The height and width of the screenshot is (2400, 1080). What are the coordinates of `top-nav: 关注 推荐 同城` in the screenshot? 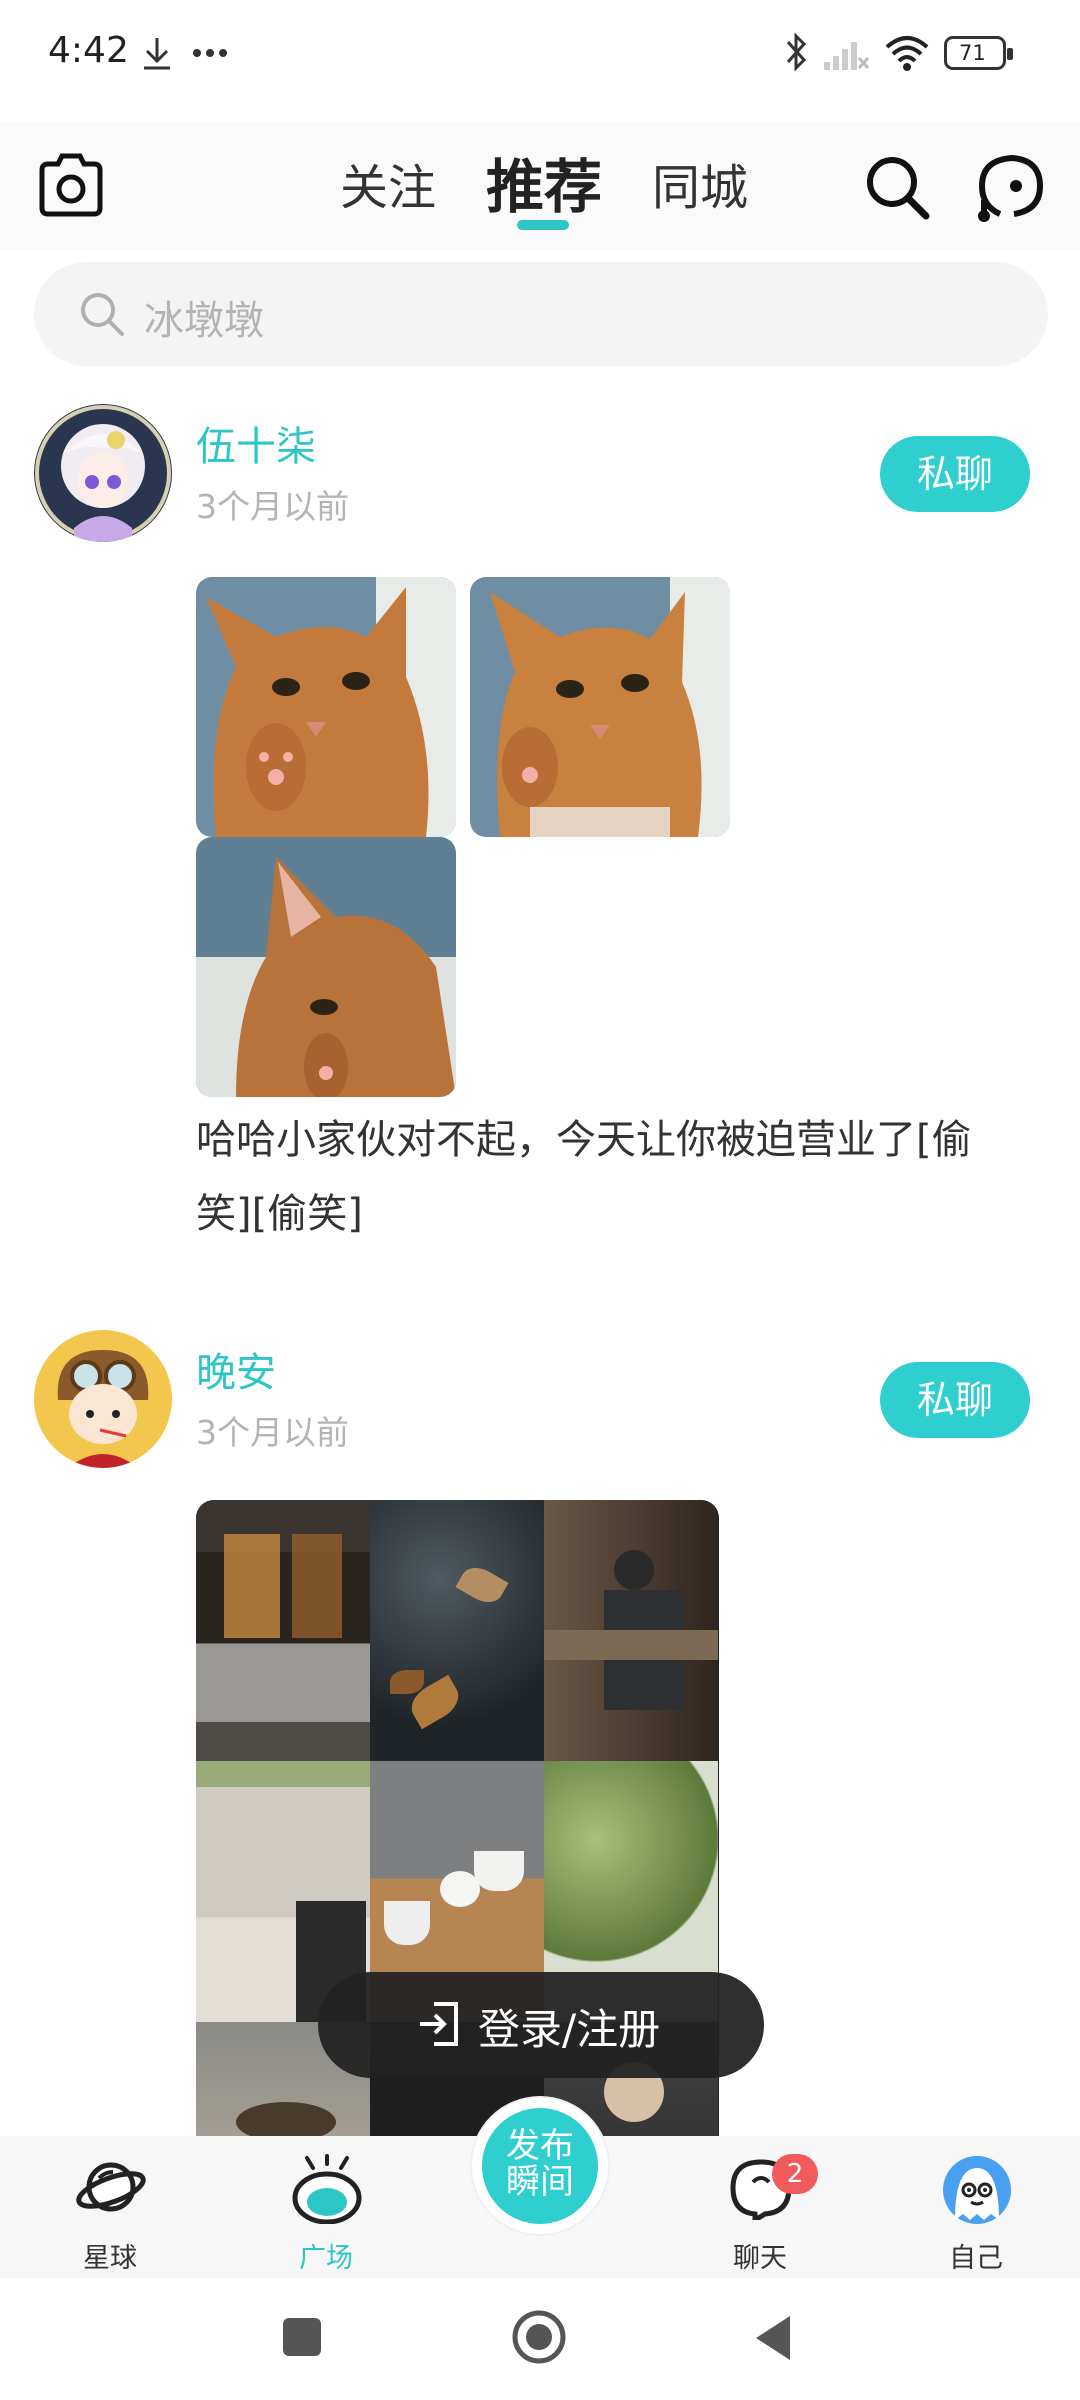 It's located at (540, 186).